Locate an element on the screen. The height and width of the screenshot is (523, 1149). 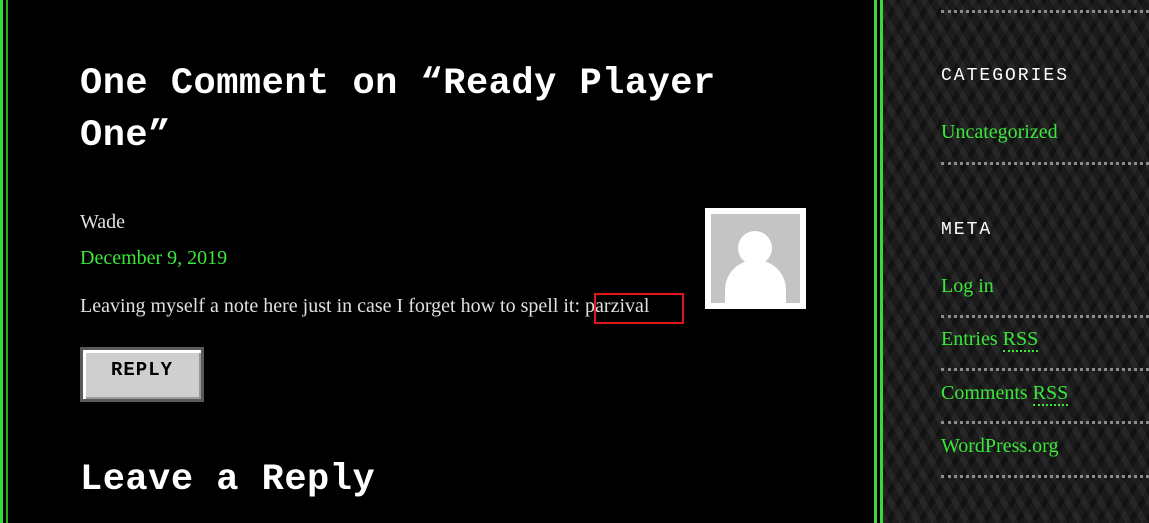
comments-title: One Comment on “Ready Player One” is located at coordinates (398, 110).